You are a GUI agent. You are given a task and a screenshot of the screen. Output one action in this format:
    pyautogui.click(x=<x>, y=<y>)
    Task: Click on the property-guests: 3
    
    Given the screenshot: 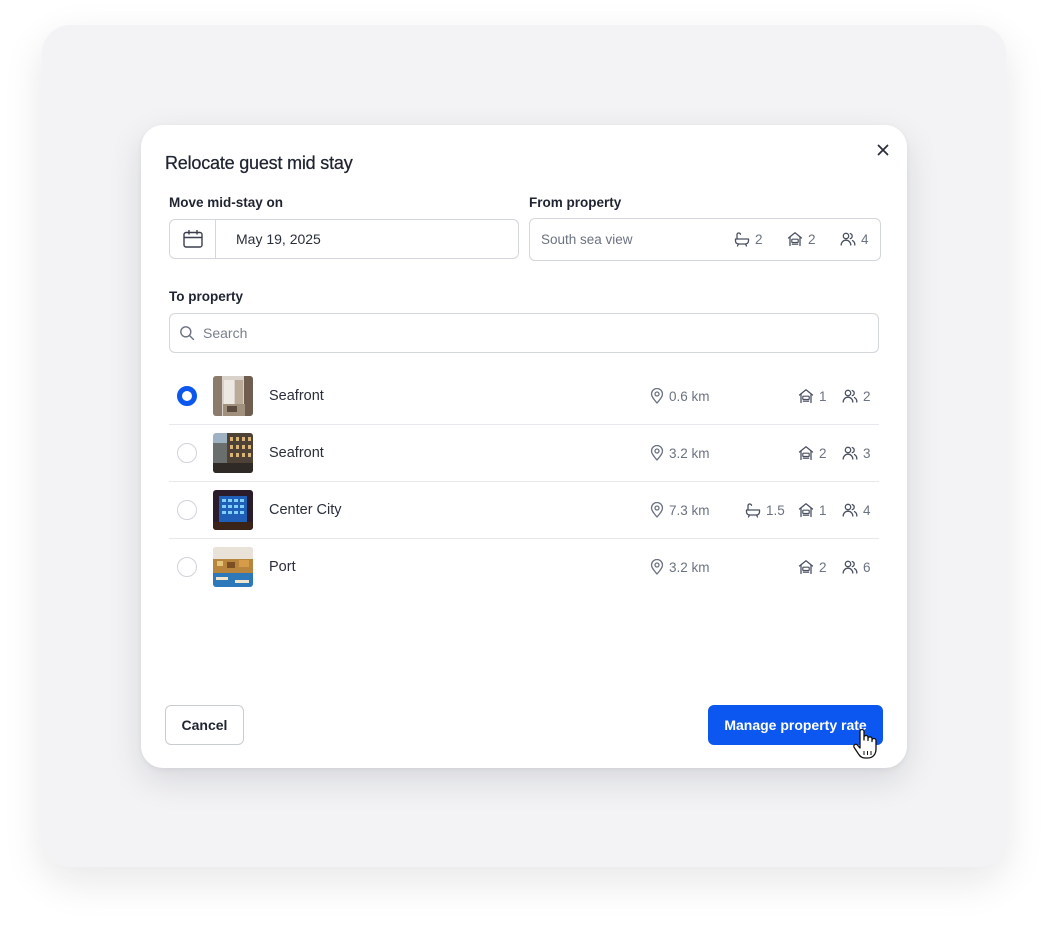 What is the action you would take?
    pyautogui.click(x=856, y=453)
    